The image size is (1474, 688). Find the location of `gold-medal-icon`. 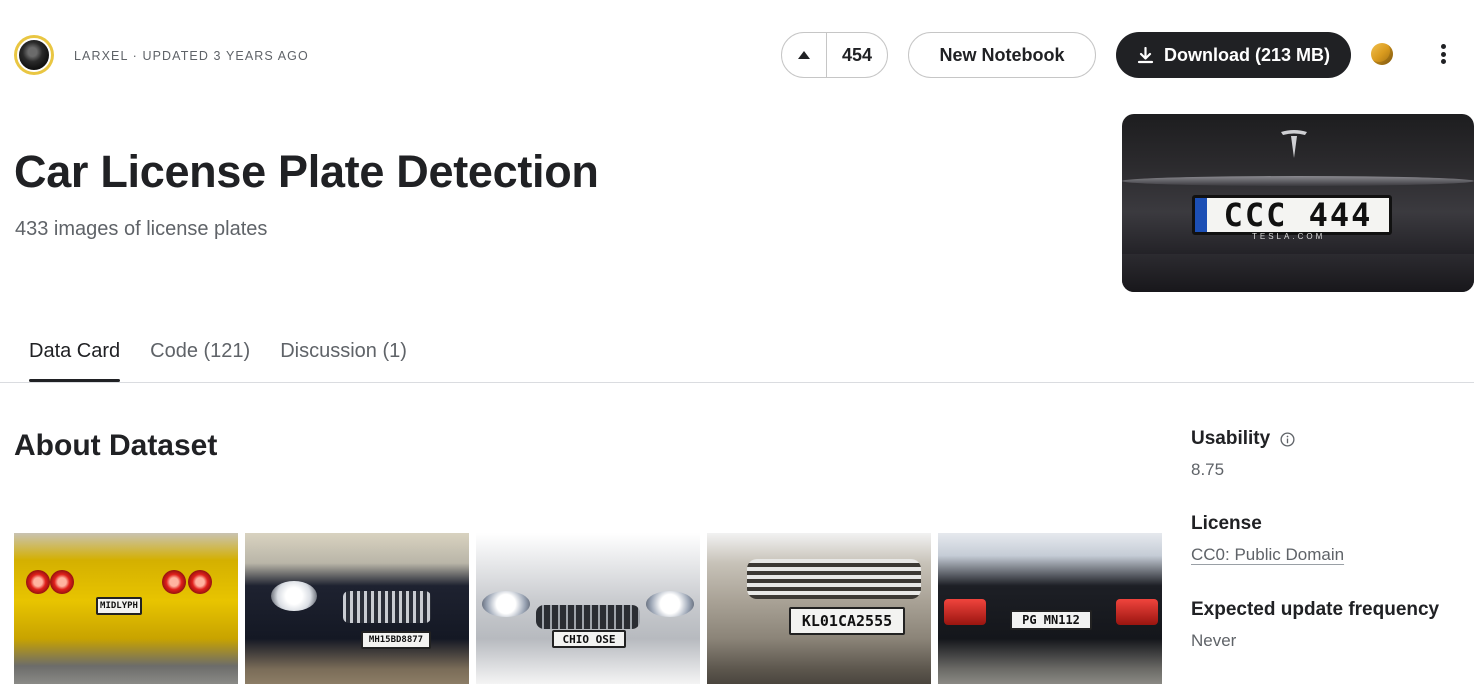

gold-medal-icon is located at coordinates (1382, 54).